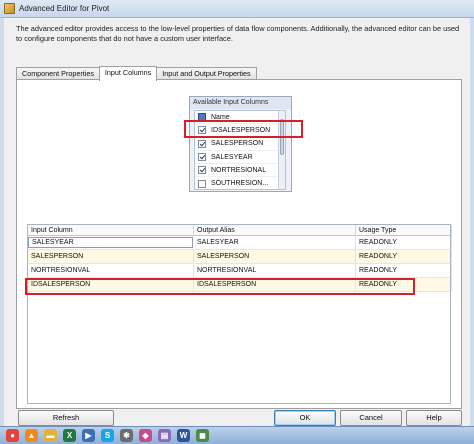 This screenshot has width=474, height=444. Describe the element at coordinates (111, 230) in the screenshot. I see `input-column-header: Input Column` at that location.